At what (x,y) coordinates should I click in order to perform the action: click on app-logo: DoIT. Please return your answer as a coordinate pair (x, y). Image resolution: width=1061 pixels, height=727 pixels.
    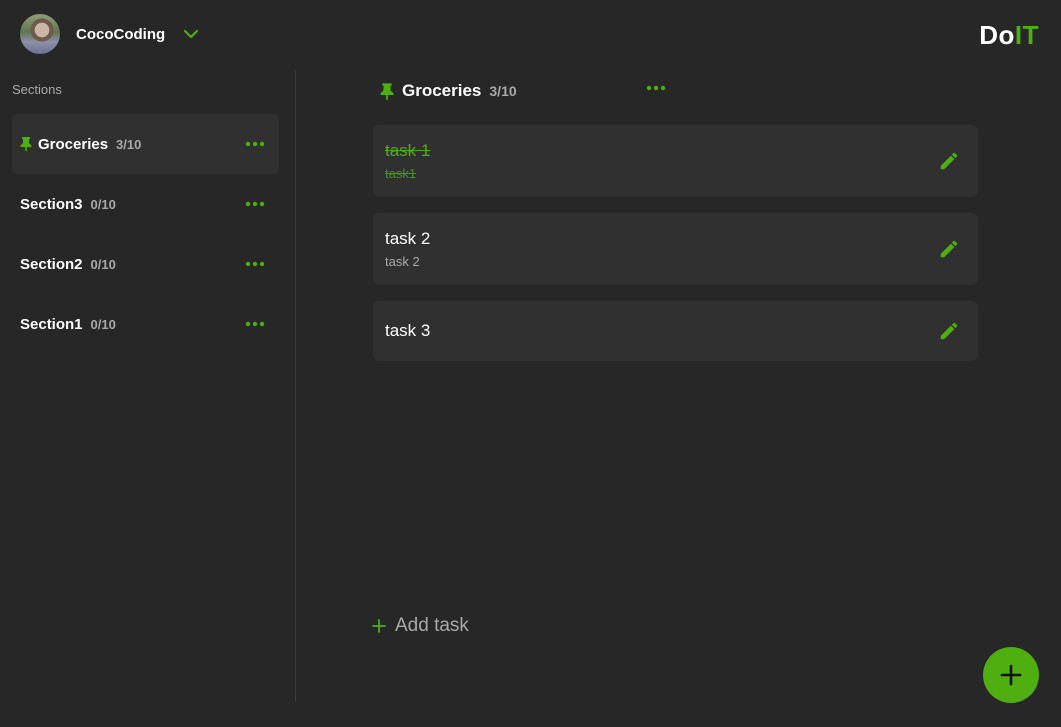
    Looking at the image, I should click on (1009, 35).